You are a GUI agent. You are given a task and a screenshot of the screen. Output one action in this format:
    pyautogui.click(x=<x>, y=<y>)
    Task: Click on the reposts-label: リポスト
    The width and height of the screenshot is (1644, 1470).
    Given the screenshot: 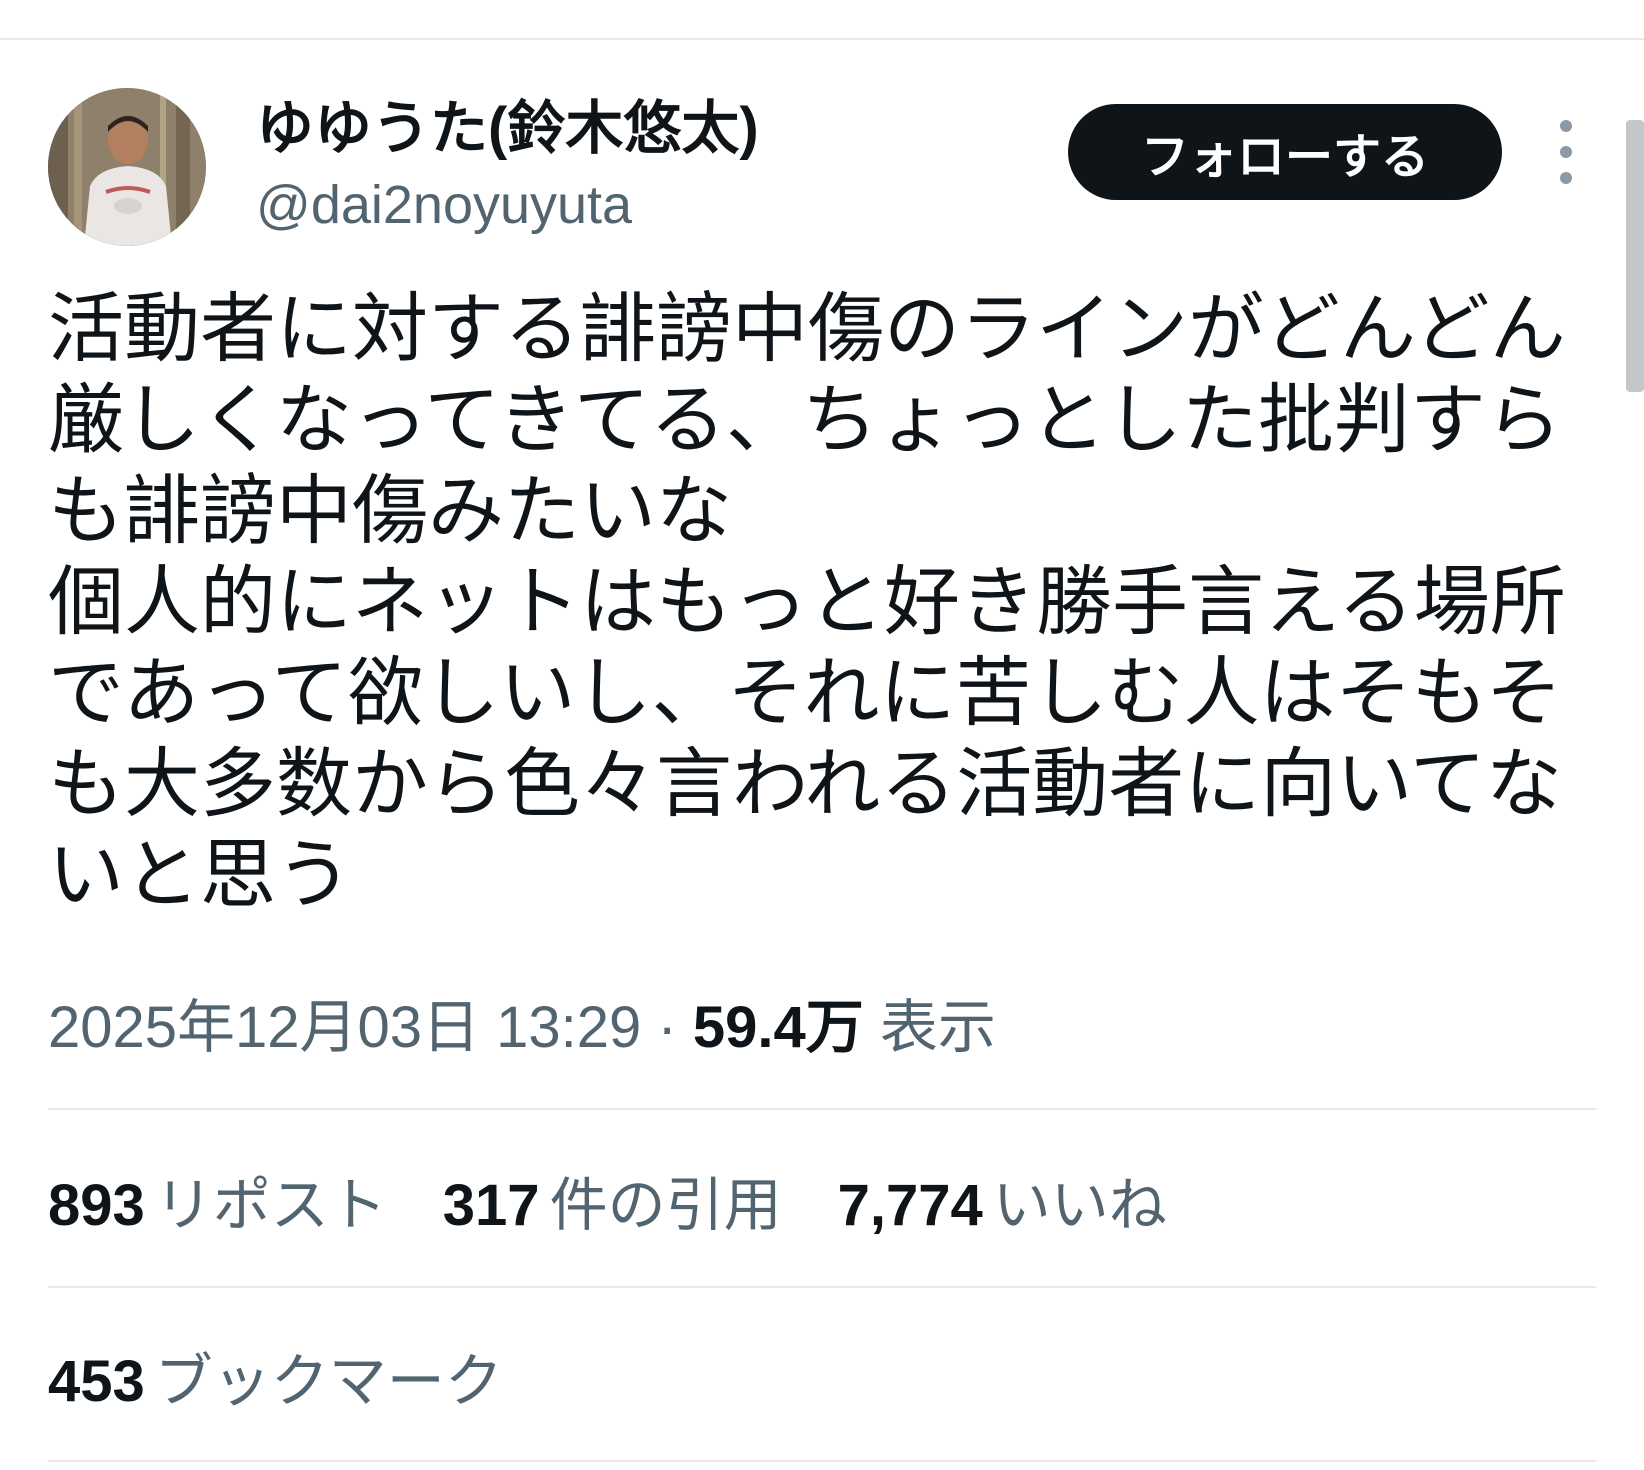 What is the action you would take?
    pyautogui.click(x=270, y=1205)
    